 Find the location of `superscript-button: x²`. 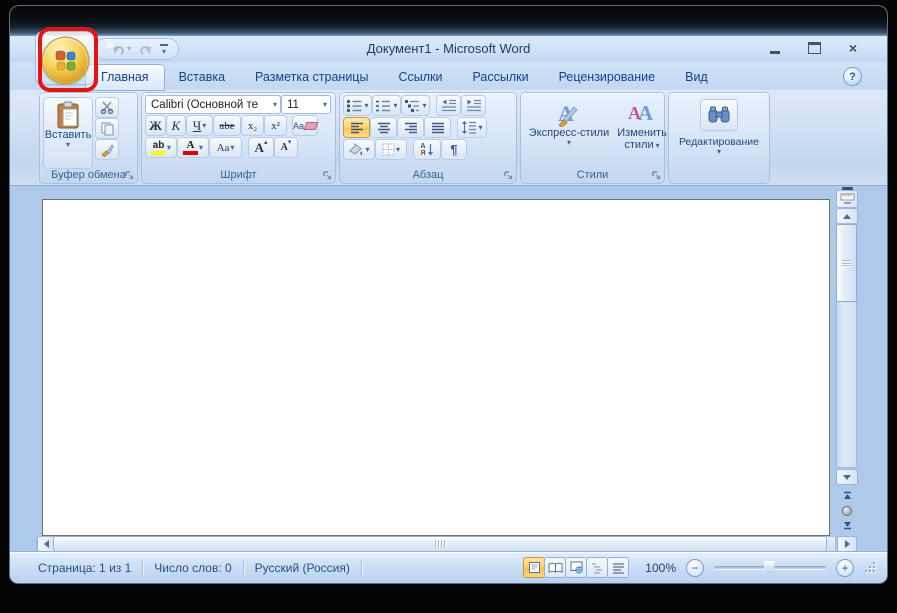

superscript-button: x² is located at coordinates (275, 125).